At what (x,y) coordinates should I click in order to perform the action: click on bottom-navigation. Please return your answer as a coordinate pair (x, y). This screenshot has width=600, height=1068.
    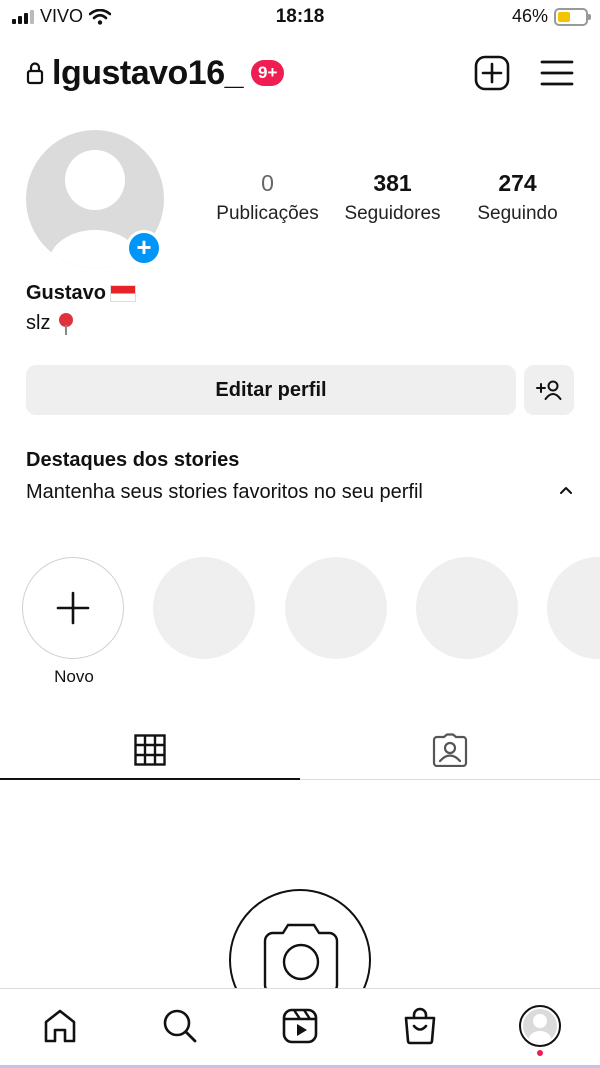
    Looking at the image, I should click on (300, 1028).